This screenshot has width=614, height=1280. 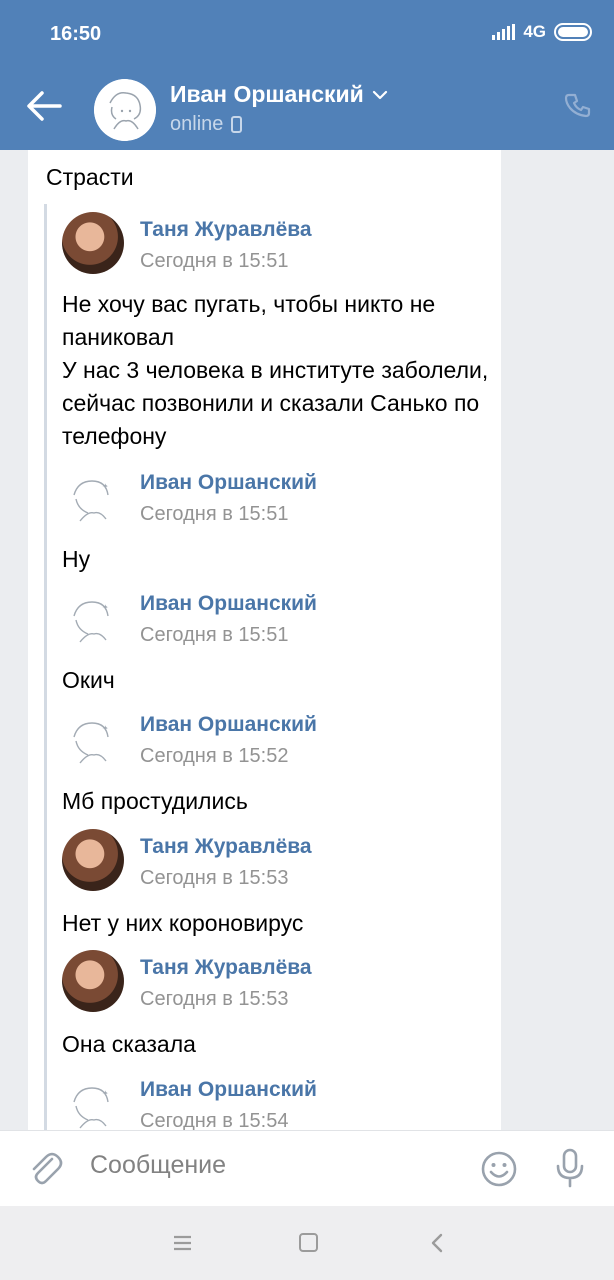 I want to click on status-indicators: 4G, so click(x=542, y=32).